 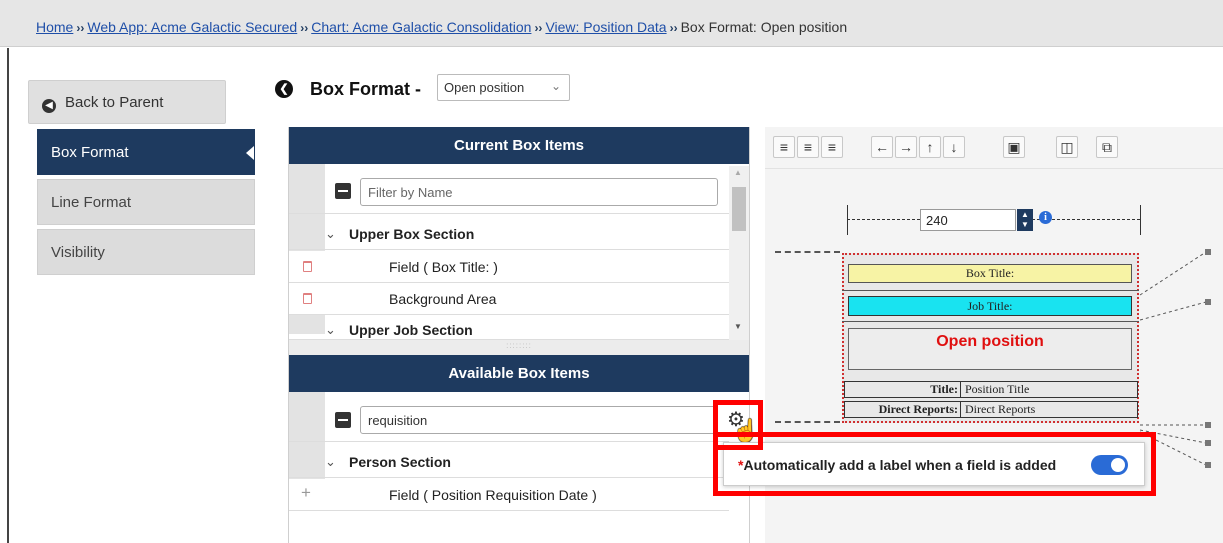 I want to click on current-filter-input: Filter by Name, so click(x=539, y=192).